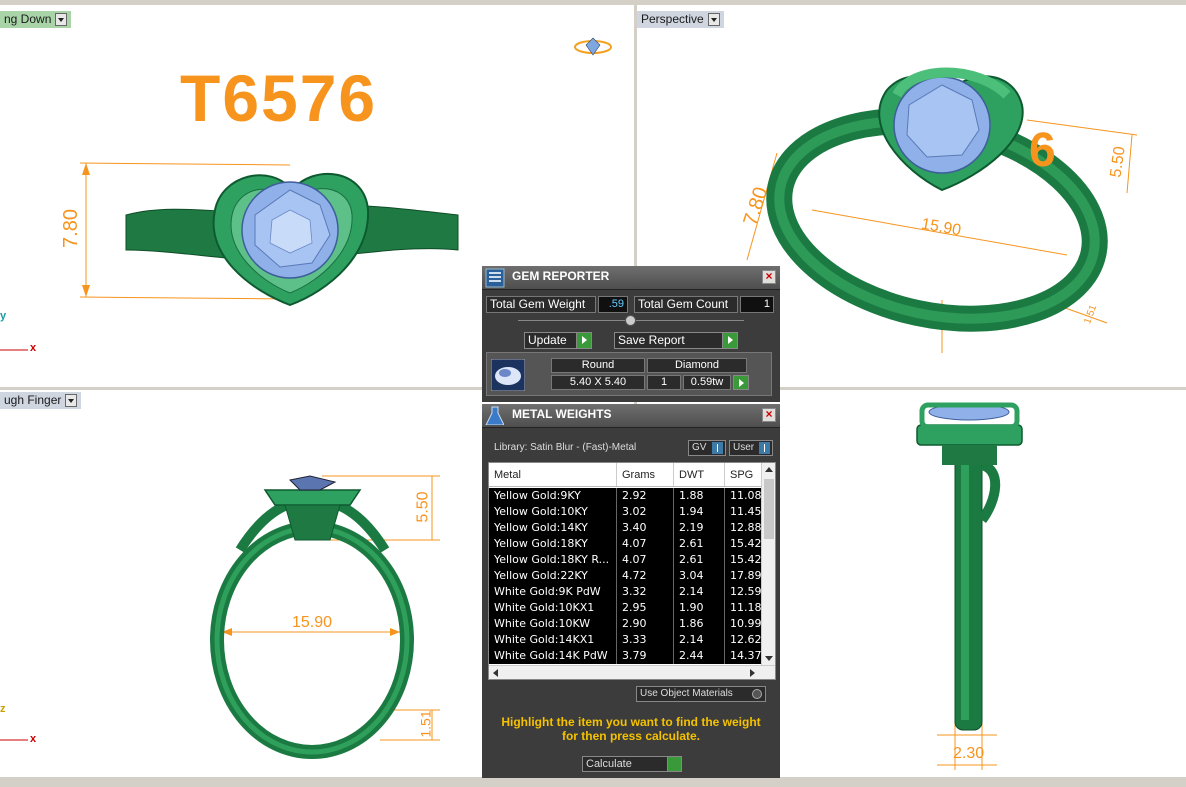 Image resolution: width=1186 pixels, height=787 pixels. I want to click on metal-dwt: 2.19, so click(699, 528).